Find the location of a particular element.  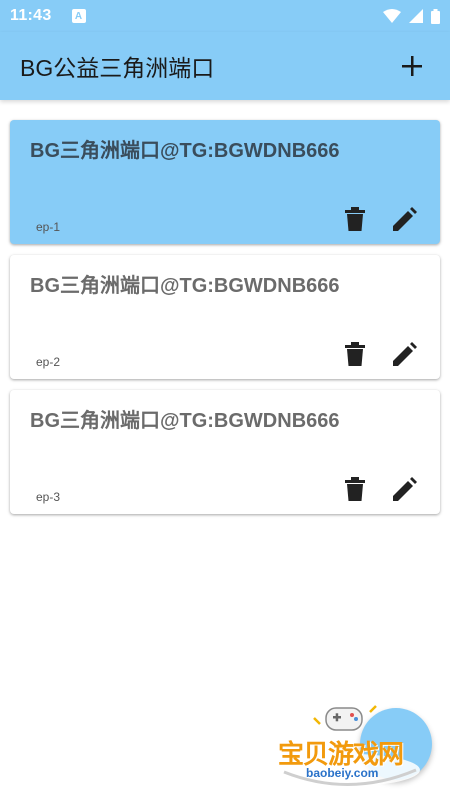

notification-icon: A is located at coordinates (78, 16).